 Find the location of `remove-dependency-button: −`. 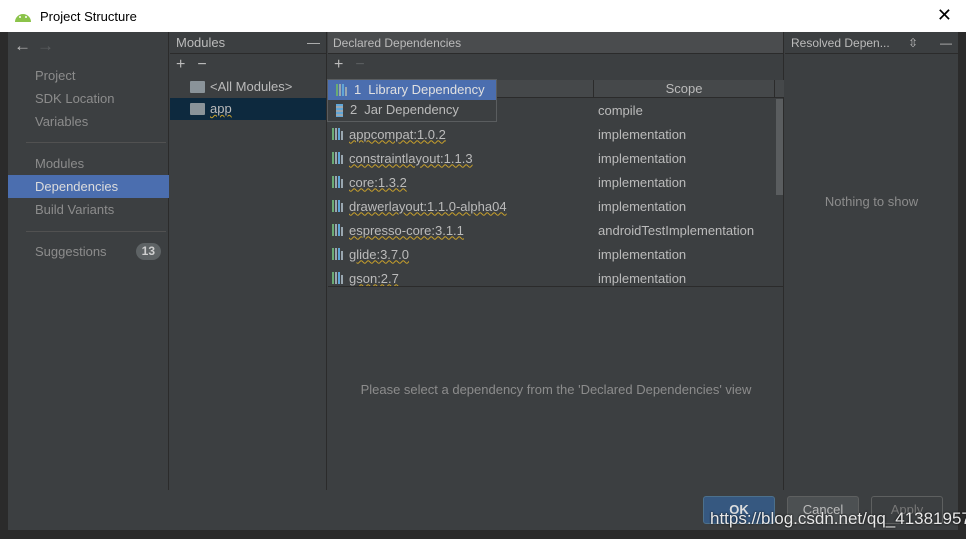

remove-dependency-button: − is located at coordinates (359, 64).